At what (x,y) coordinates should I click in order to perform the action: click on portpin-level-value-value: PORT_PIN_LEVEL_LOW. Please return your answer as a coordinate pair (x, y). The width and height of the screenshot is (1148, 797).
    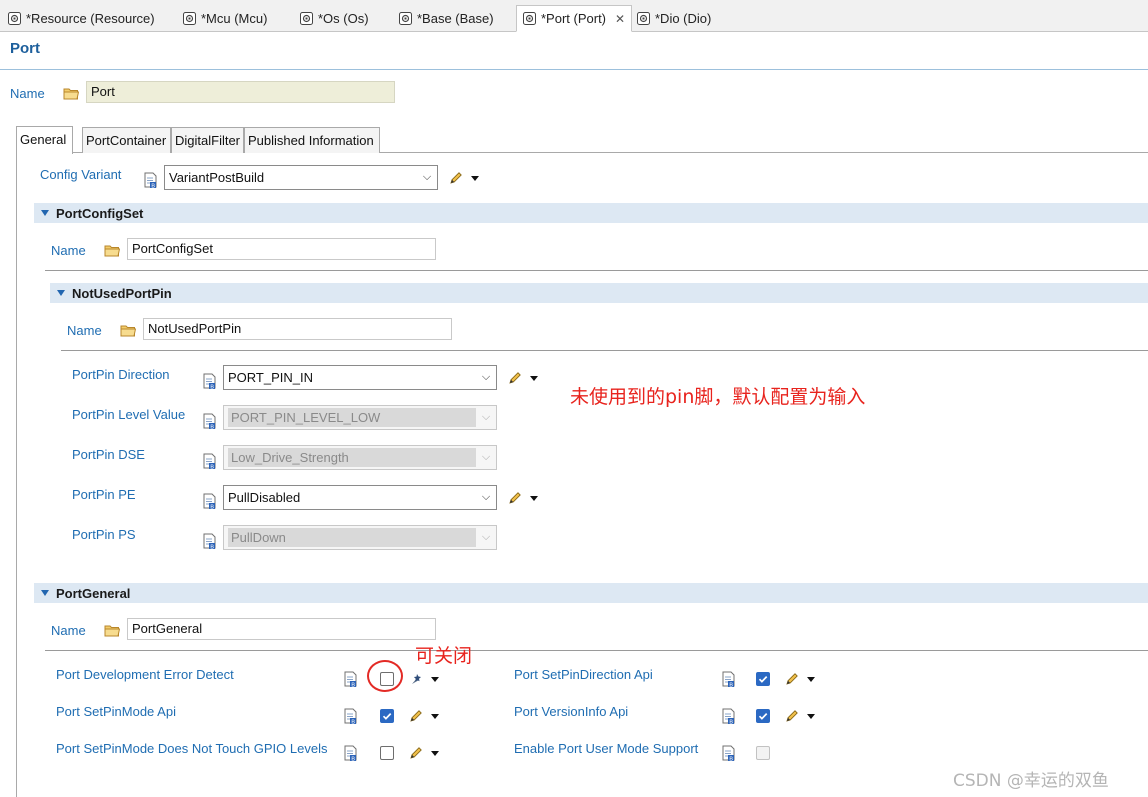
    Looking at the image, I should click on (352, 417).